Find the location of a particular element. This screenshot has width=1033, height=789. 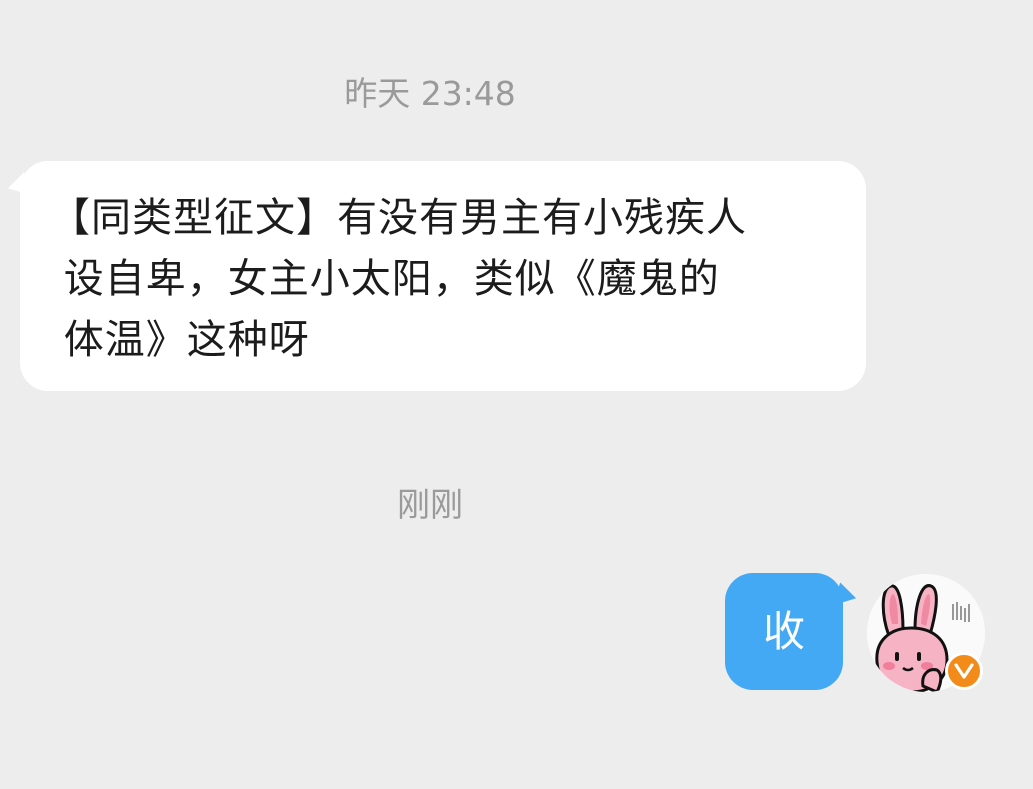

message-timestamp: 昨天 23:48 is located at coordinates (430, 93).